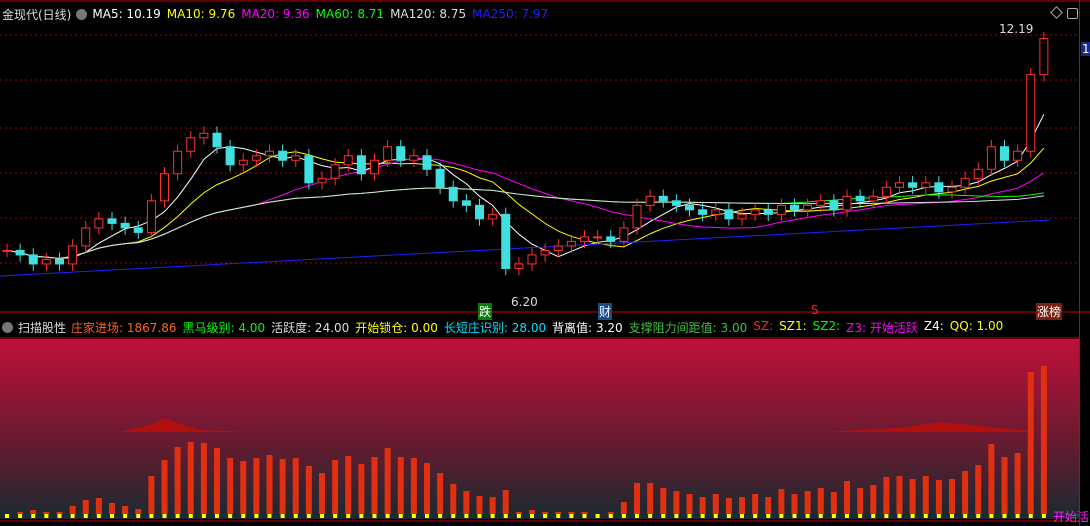  I want to click on signal-marker: 涨榜, so click(1049, 311).